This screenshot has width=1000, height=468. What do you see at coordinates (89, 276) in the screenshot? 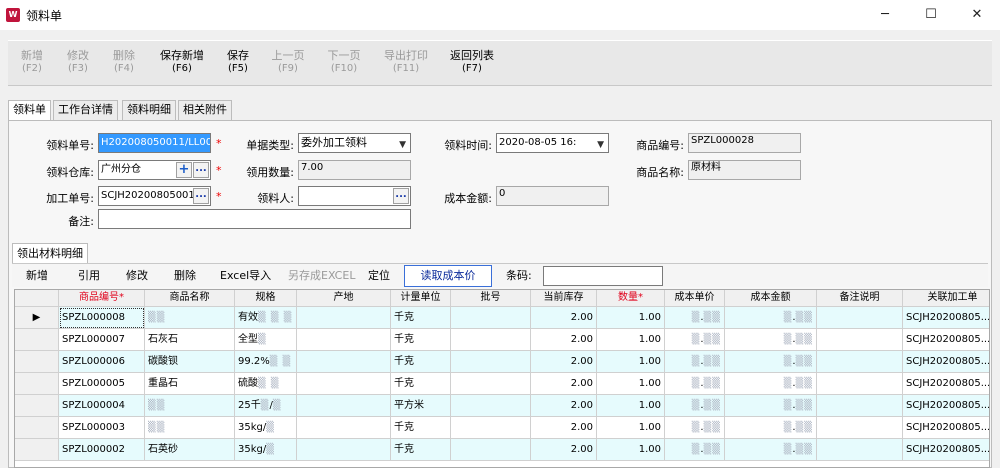
I see `detail-reference-button: 引用` at bounding box center [89, 276].